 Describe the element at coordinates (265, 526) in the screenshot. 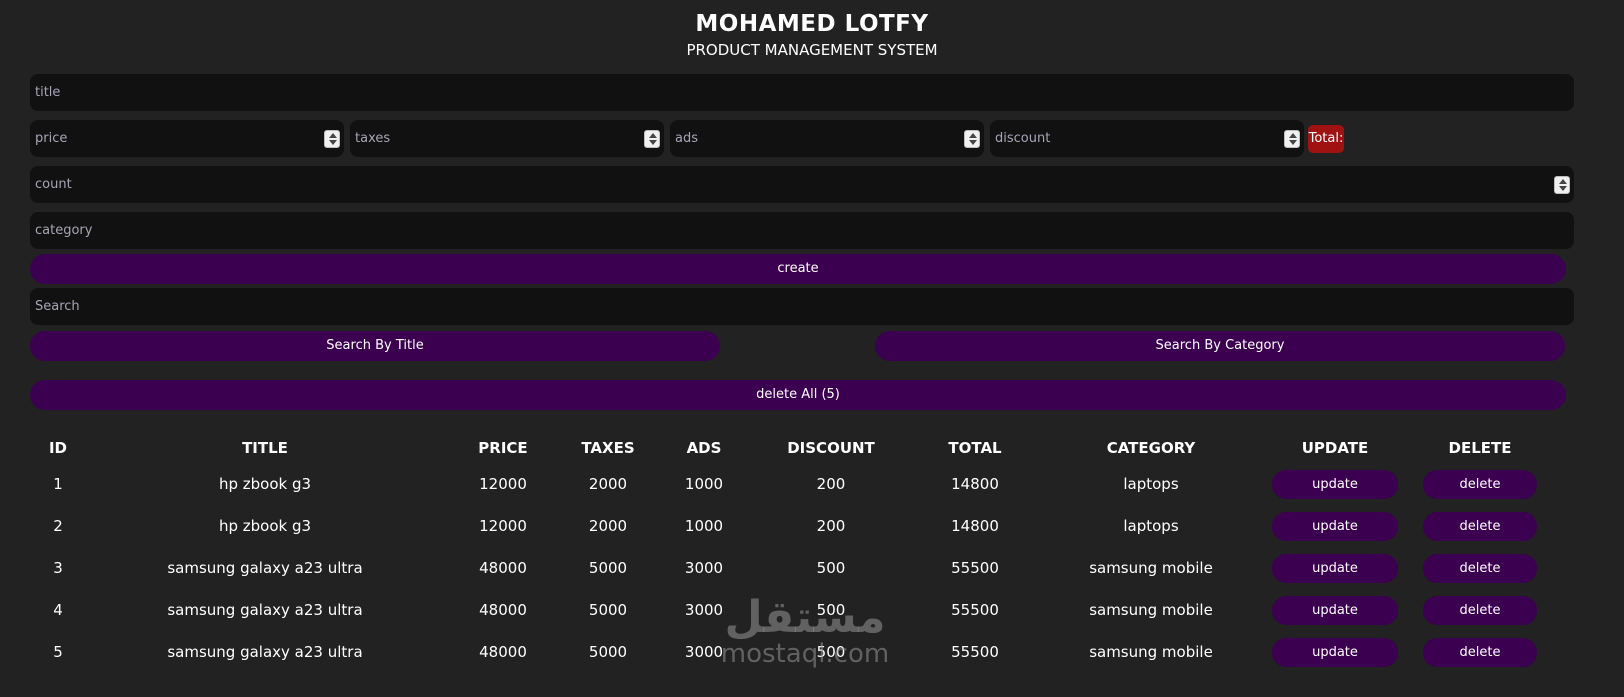

I see `cell-title: hp zbook g3` at that location.